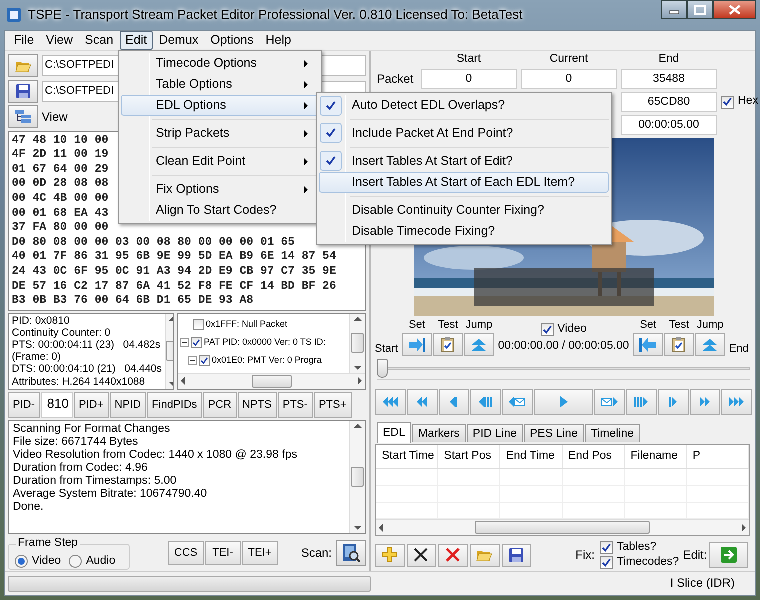 The width and height of the screenshot is (760, 600). What do you see at coordinates (23, 91) in the screenshot?
I see `save-file-button` at bounding box center [23, 91].